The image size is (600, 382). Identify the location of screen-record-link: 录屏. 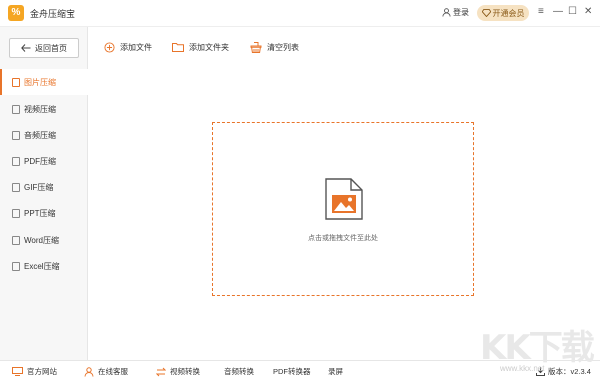
(335, 371).